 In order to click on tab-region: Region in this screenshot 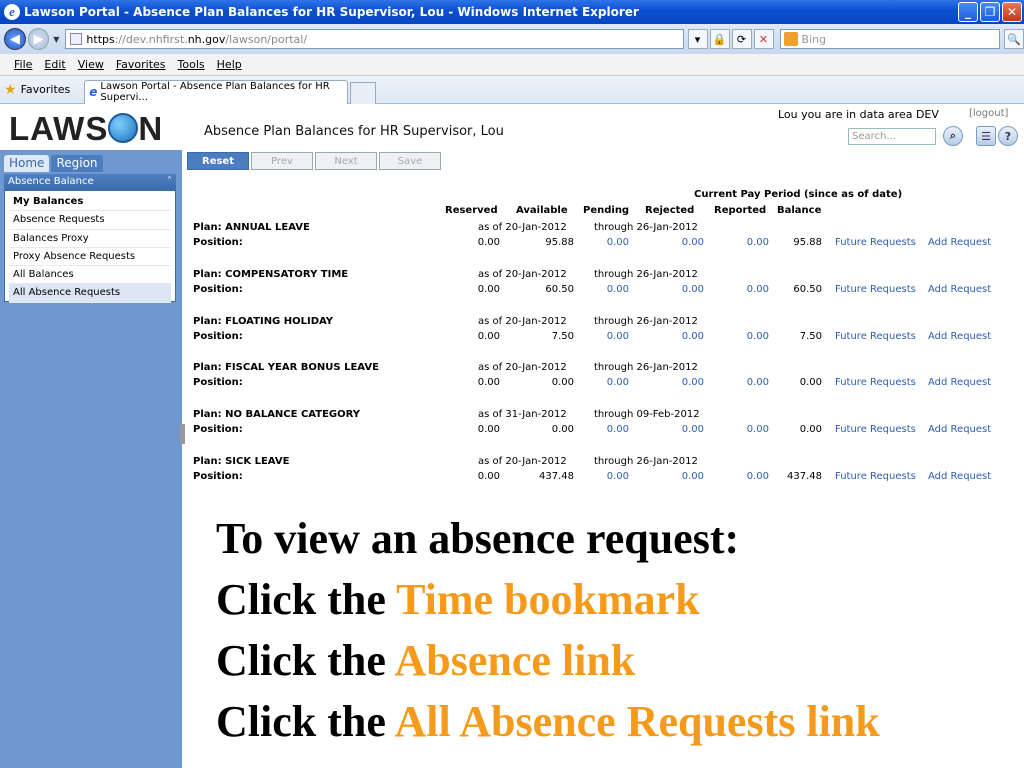, I will do `click(77, 163)`.